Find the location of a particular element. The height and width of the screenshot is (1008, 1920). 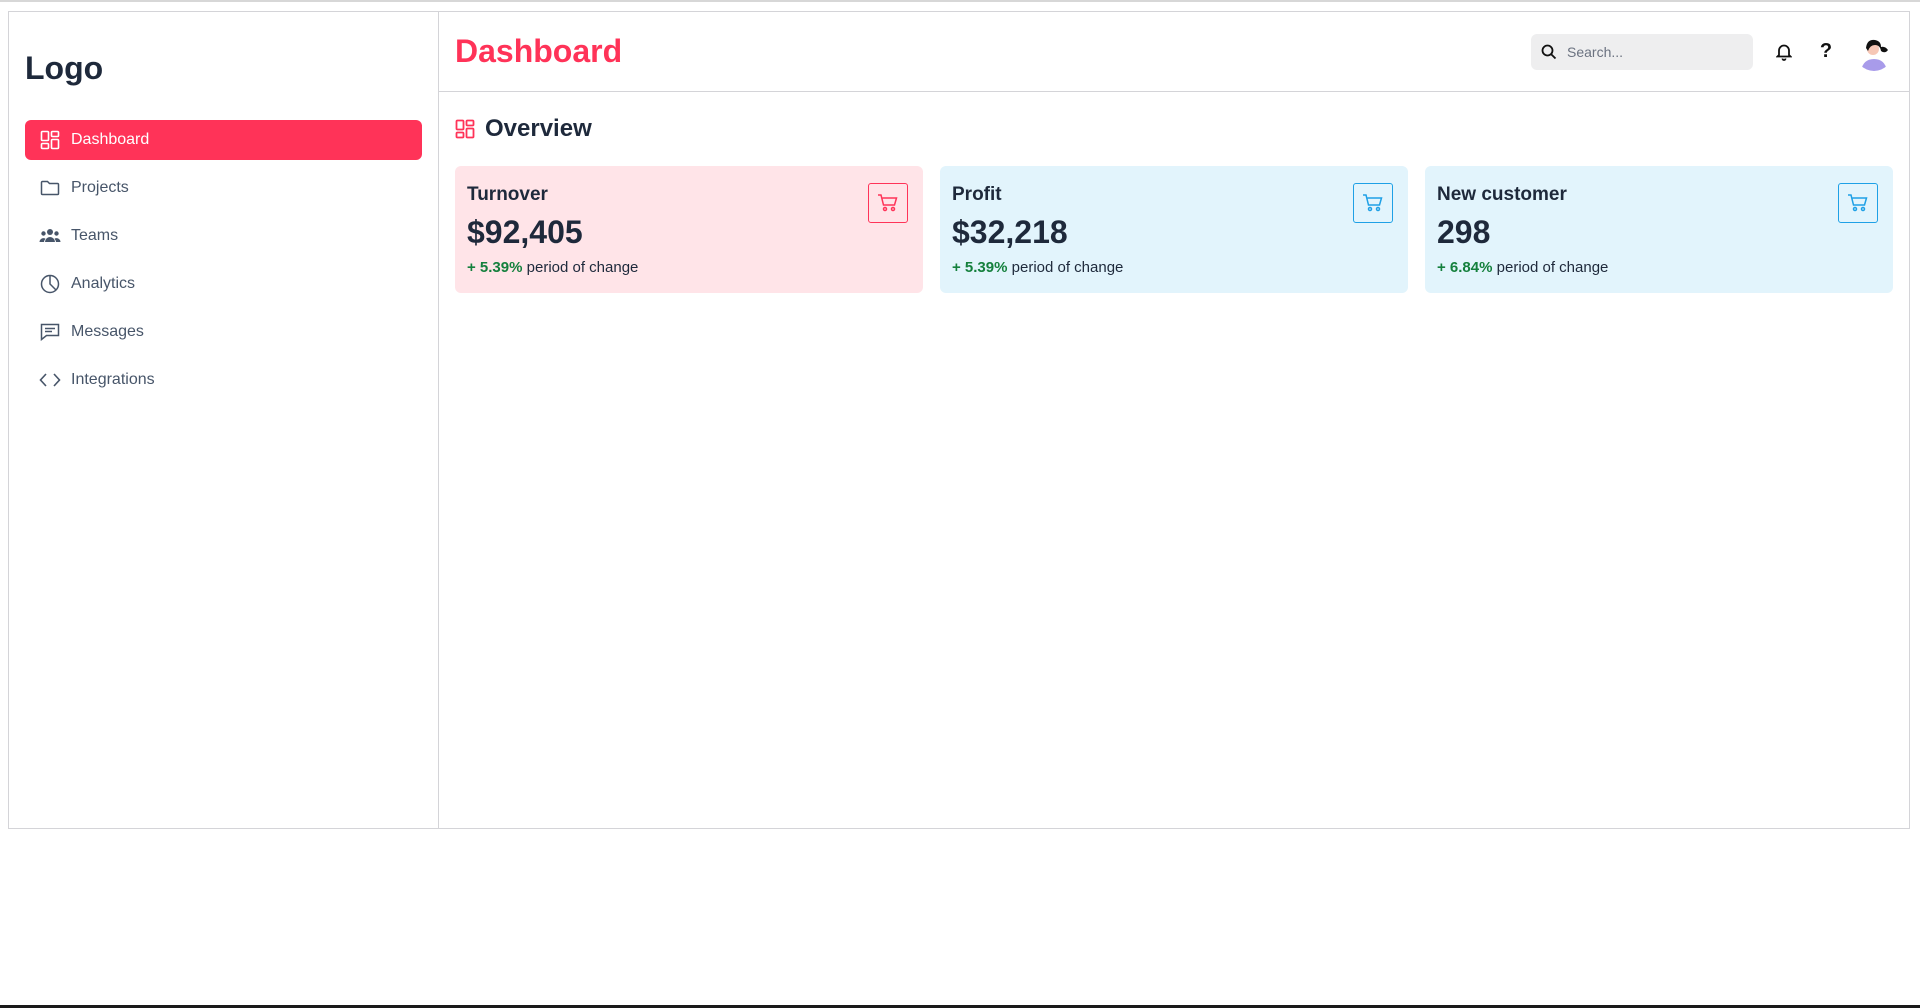

users-icon is located at coordinates (50, 236).